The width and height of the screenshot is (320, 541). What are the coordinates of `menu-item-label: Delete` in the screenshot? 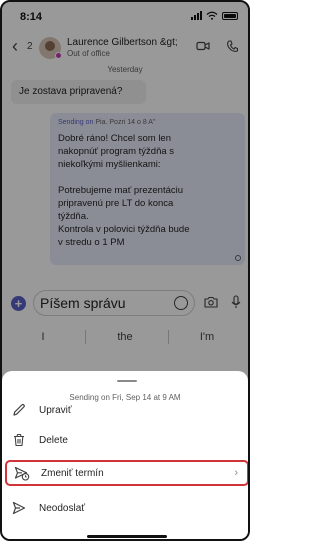 It's located at (53, 440).